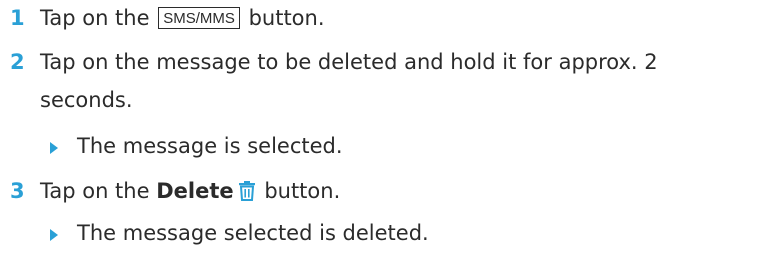 This screenshot has height=260, width=775. Describe the element at coordinates (407, 193) in the screenshot. I see `step-text: Tap on the Delete button.` at that location.